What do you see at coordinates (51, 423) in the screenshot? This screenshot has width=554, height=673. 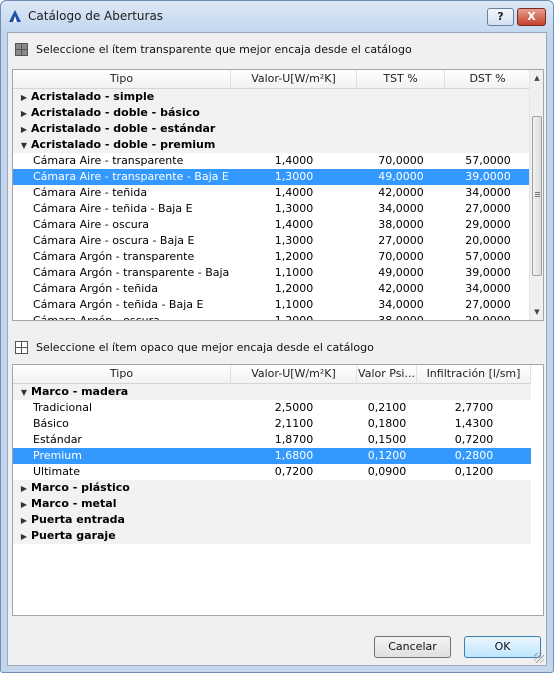 I see `row-label: Básico` at bounding box center [51, 423].